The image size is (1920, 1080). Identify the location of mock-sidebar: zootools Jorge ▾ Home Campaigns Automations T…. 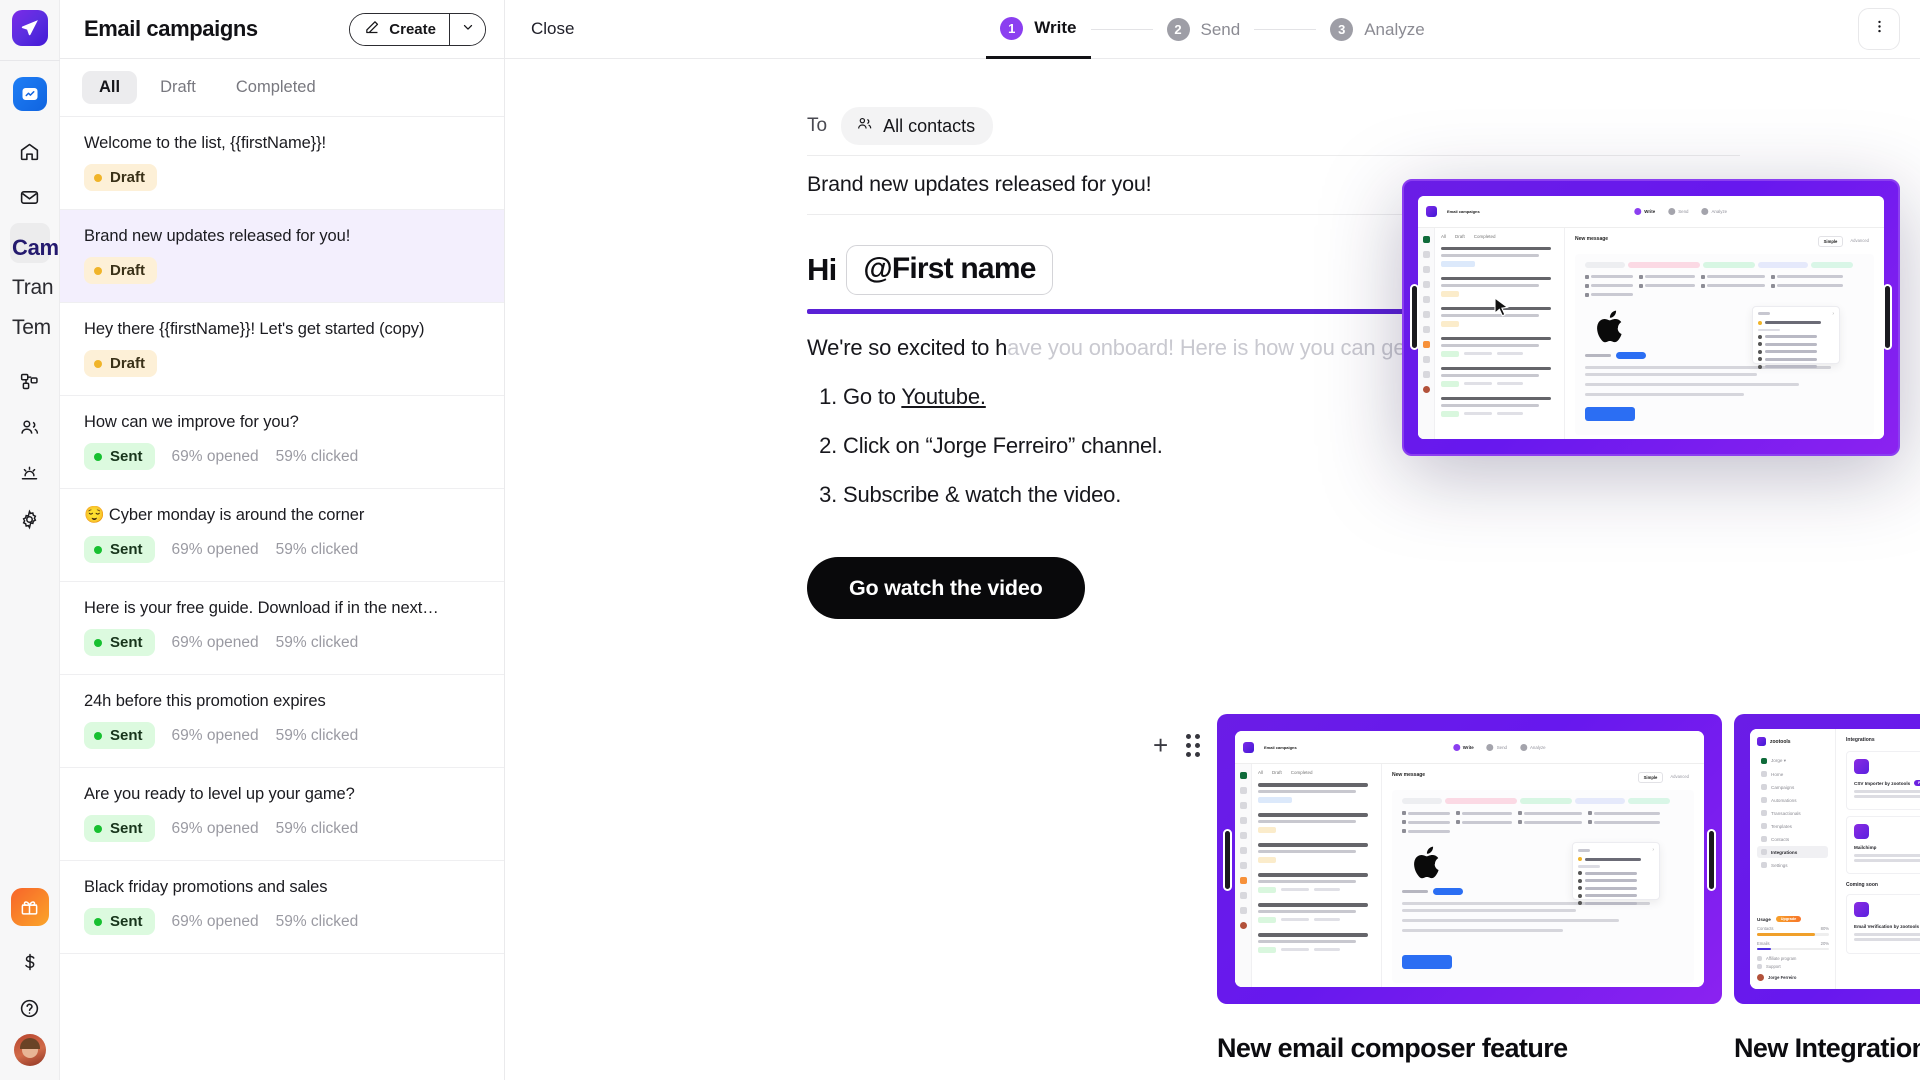
(1793, 859).